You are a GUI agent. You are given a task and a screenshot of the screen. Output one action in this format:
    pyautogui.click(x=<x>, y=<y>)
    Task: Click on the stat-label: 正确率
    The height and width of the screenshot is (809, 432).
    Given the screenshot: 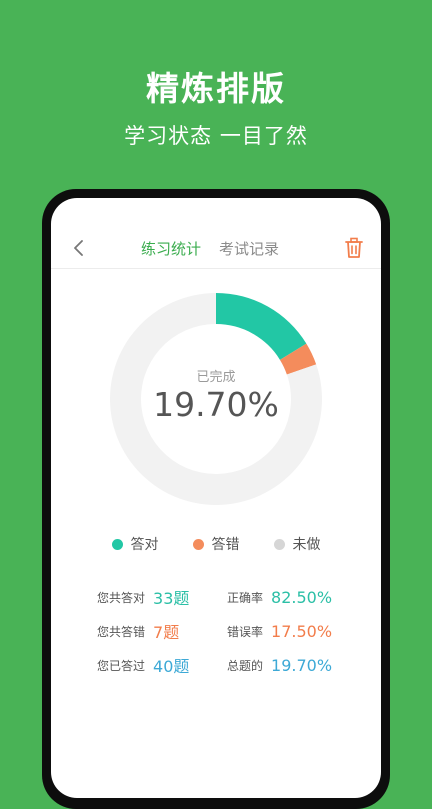 What is the action you would take?
    pyautogui.click(x=245, y=597)
    